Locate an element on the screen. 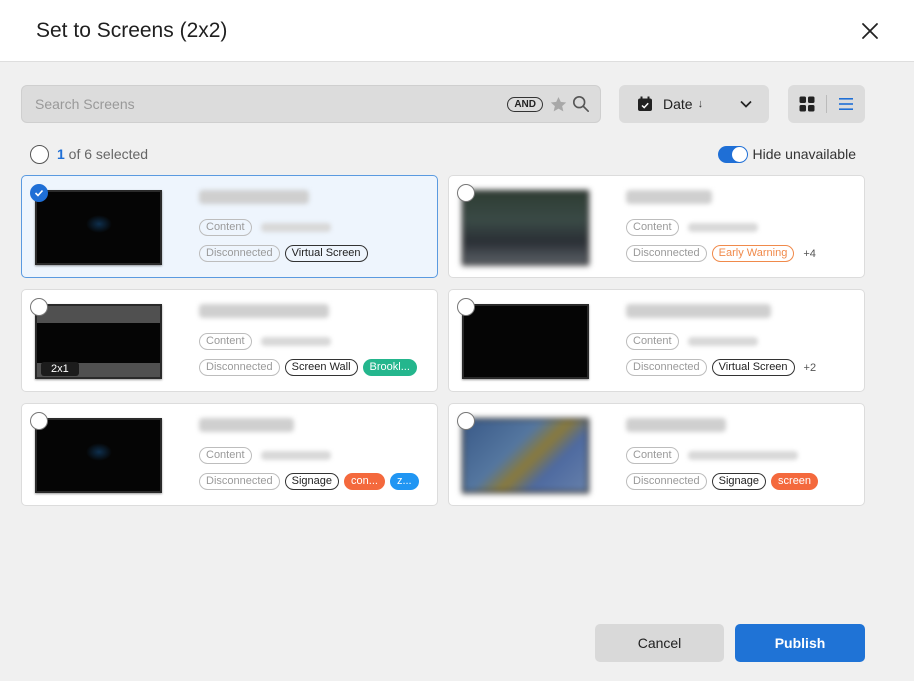 The image size is (914, 681). more-tags-count: +2 is located at coordinates (810, 368).